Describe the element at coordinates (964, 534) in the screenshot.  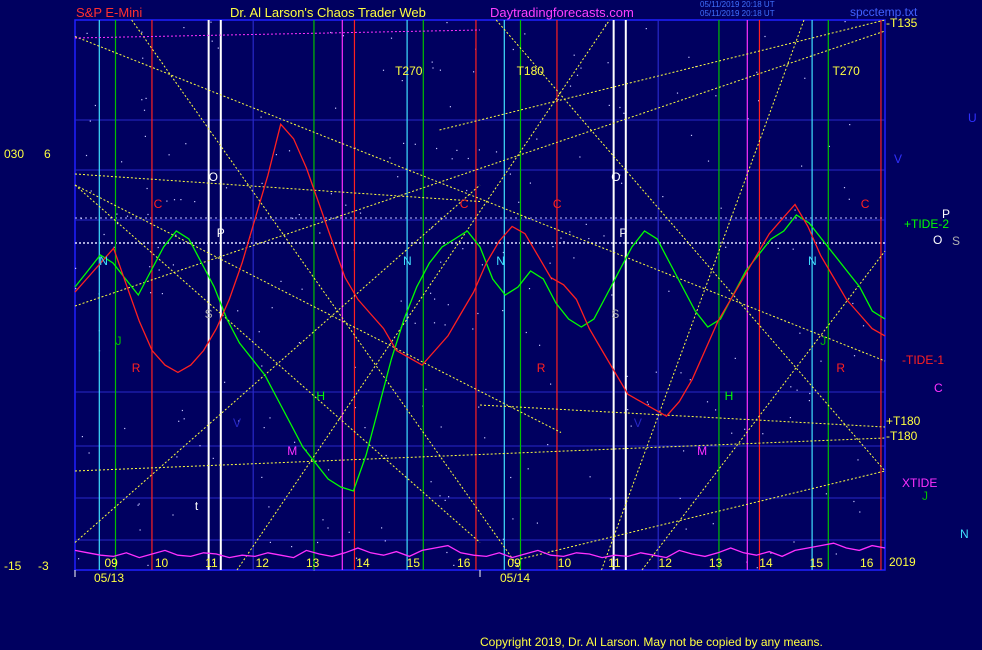
I see `label-n: N` at that location.